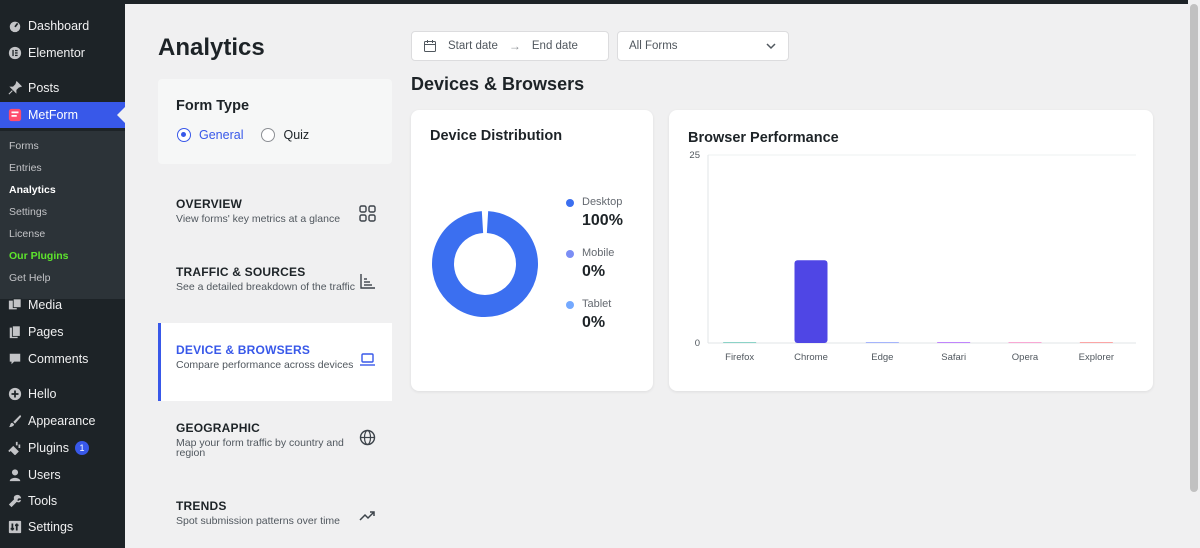 This screenshot has width=1200, height=548. I want to click on metform-icon, so click(15, 115).